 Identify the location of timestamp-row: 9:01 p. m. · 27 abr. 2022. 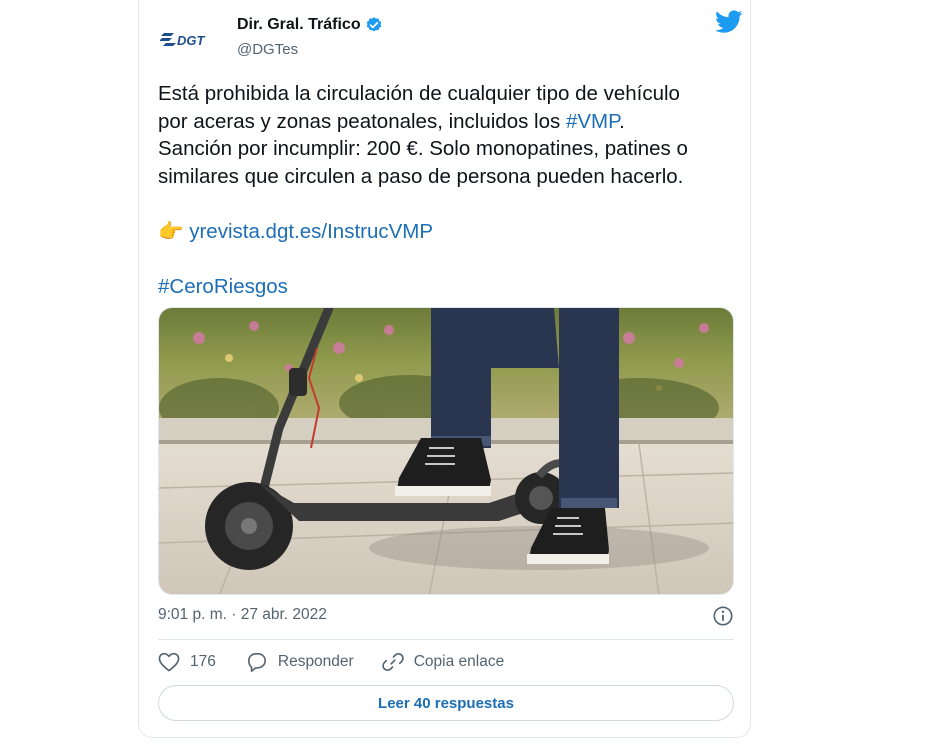
(446, 617).